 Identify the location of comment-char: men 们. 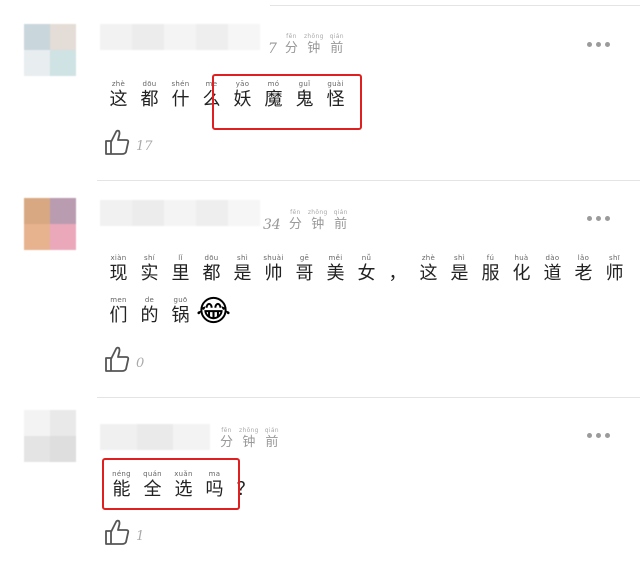
(118, 311).